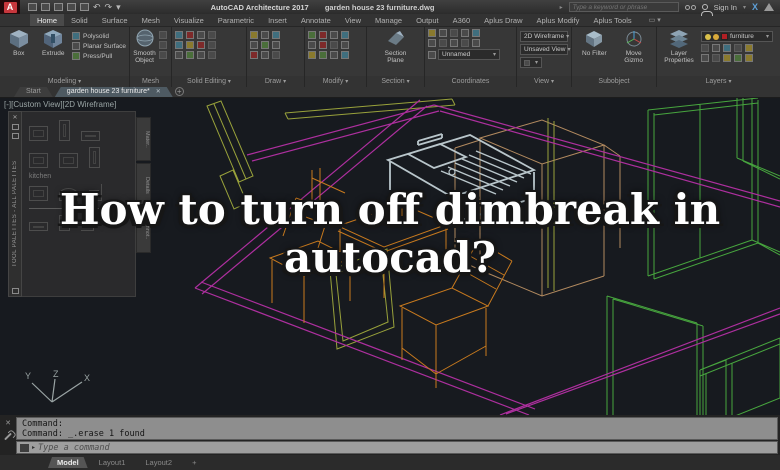 The image size is (780, 470). Describe the element at coordinates (8, 423) in the screenshot. I see `close-command-icon: ✕` at that location.